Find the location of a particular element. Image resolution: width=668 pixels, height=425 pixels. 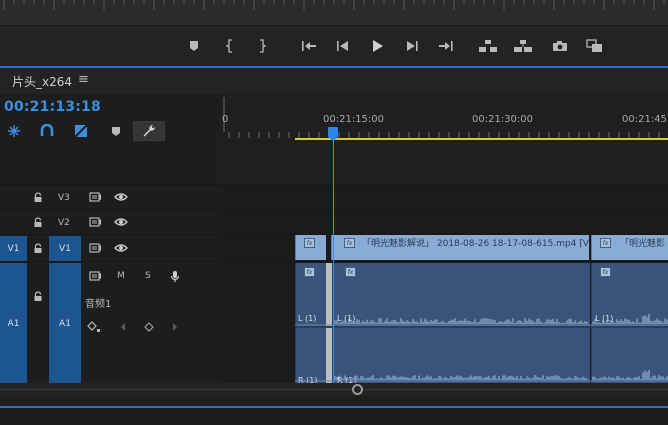

solo-track-button: S is located at coordinates (148, 276).